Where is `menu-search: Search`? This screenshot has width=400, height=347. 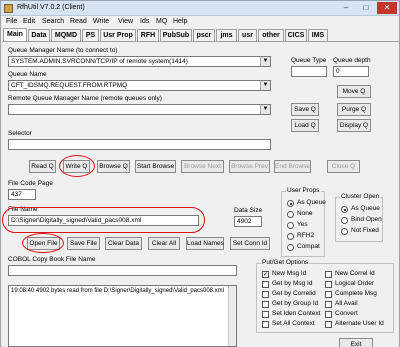
menu-search: Search is located at coordinates (53, 21).